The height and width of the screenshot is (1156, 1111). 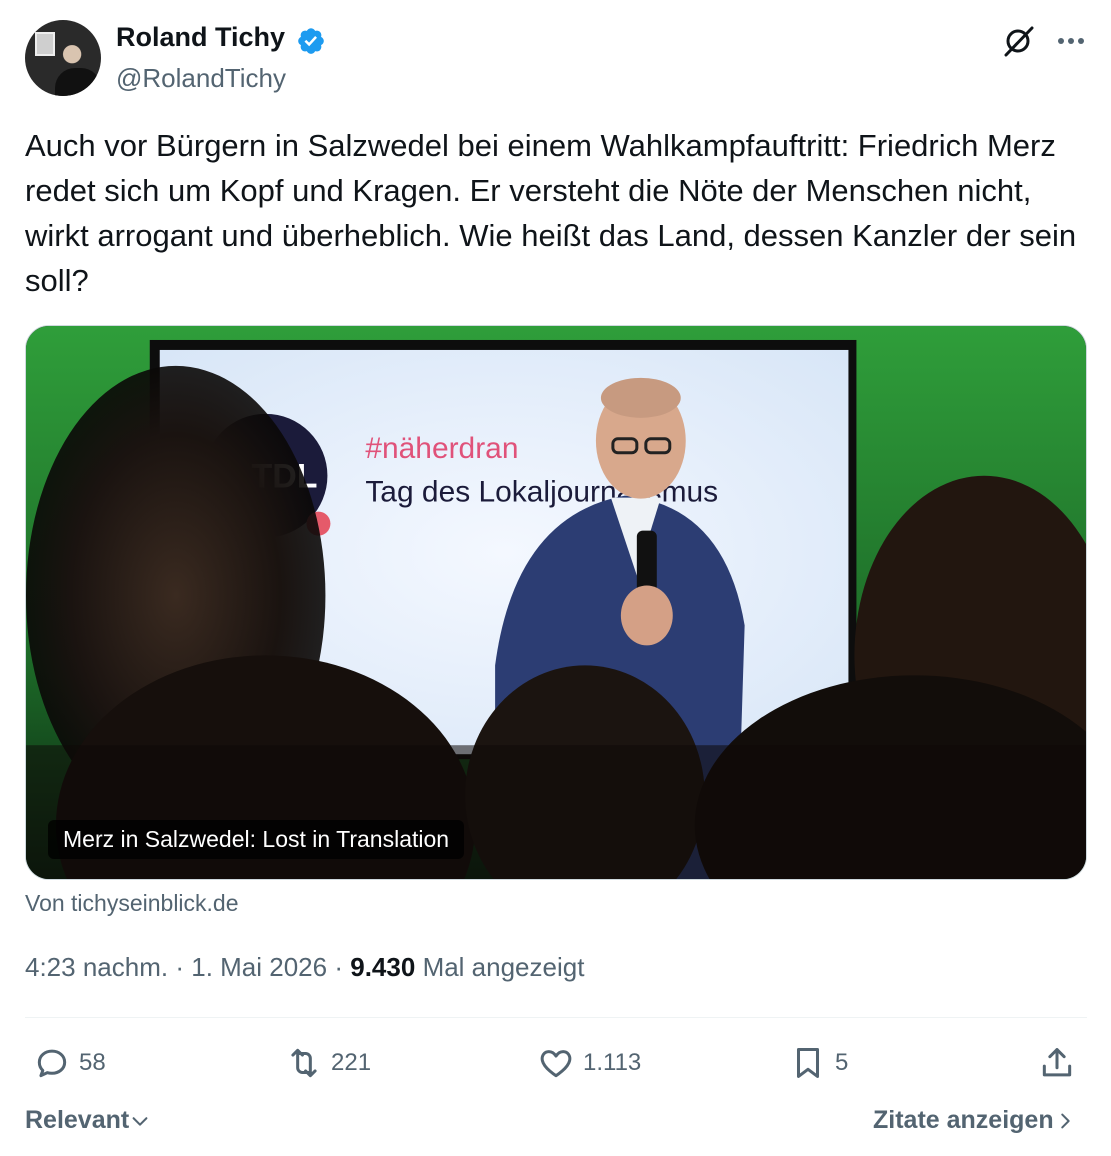 I want to click on repost-button: 221, so click(x=328, y=1063).